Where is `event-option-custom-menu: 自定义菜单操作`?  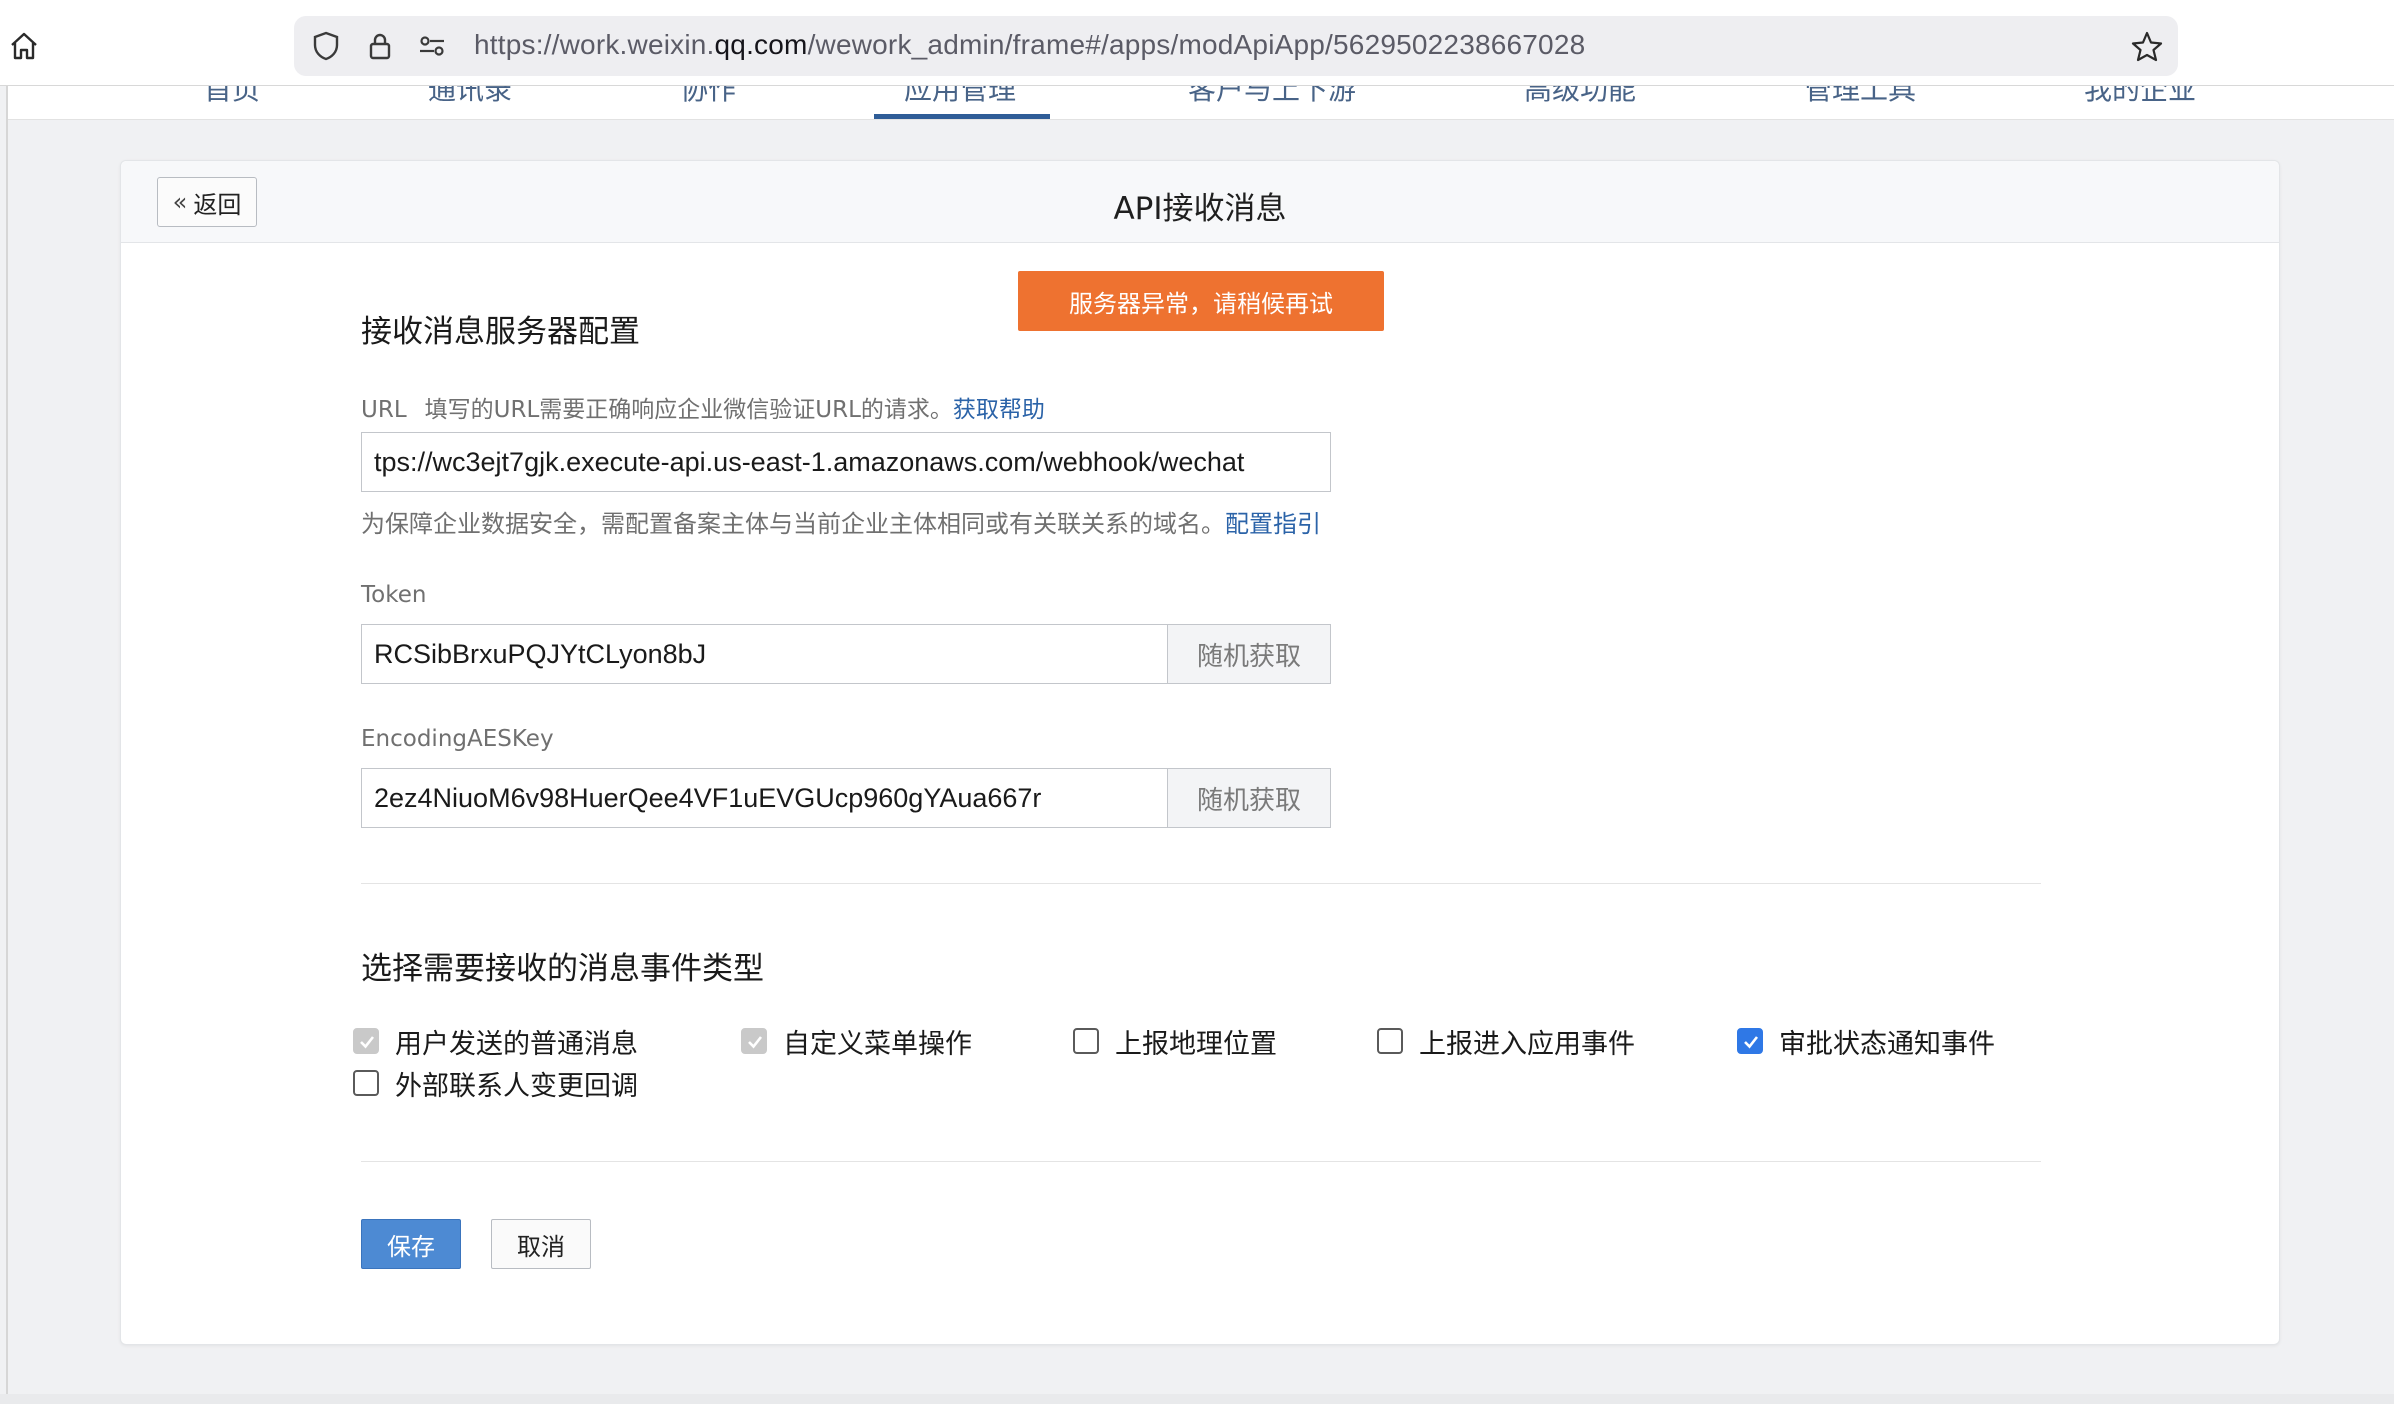 event-option-custom-menu: 自定义菜单操作 is located at coordinates (856, 1041).